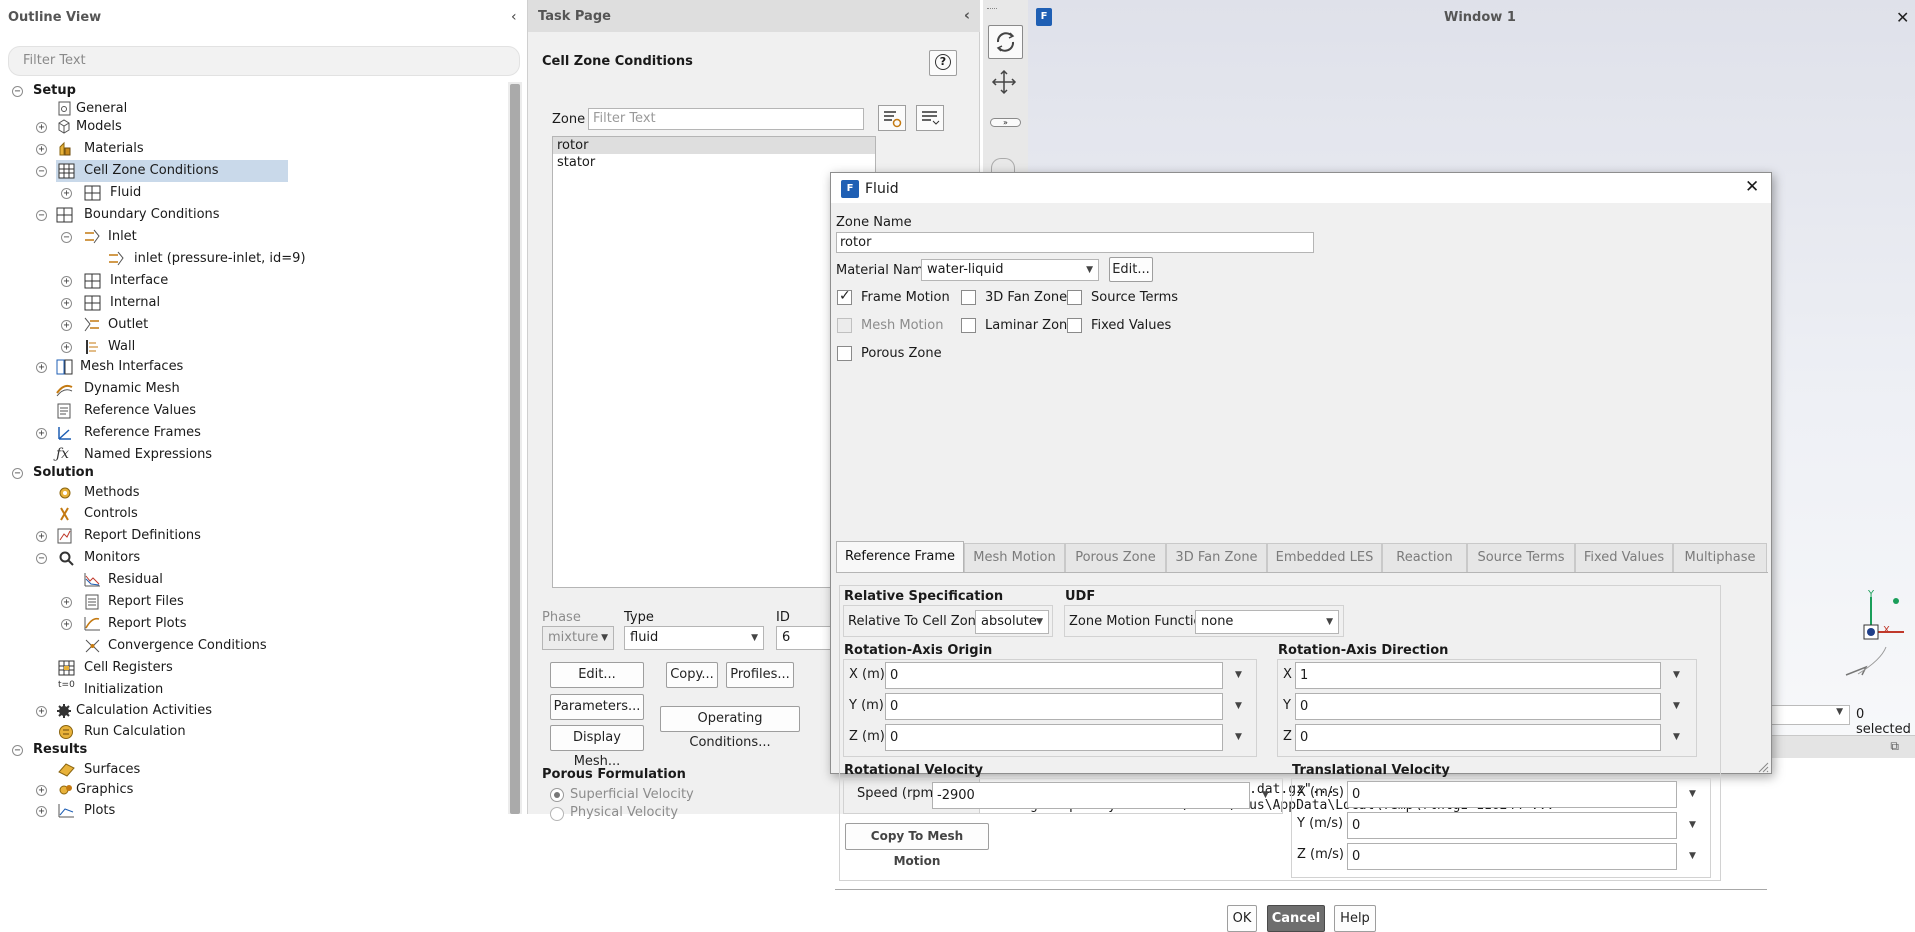 Image resolution: width=1915 pixels, height=932 pixels. I want to click on rotate-view-button, so click(1005, 42).